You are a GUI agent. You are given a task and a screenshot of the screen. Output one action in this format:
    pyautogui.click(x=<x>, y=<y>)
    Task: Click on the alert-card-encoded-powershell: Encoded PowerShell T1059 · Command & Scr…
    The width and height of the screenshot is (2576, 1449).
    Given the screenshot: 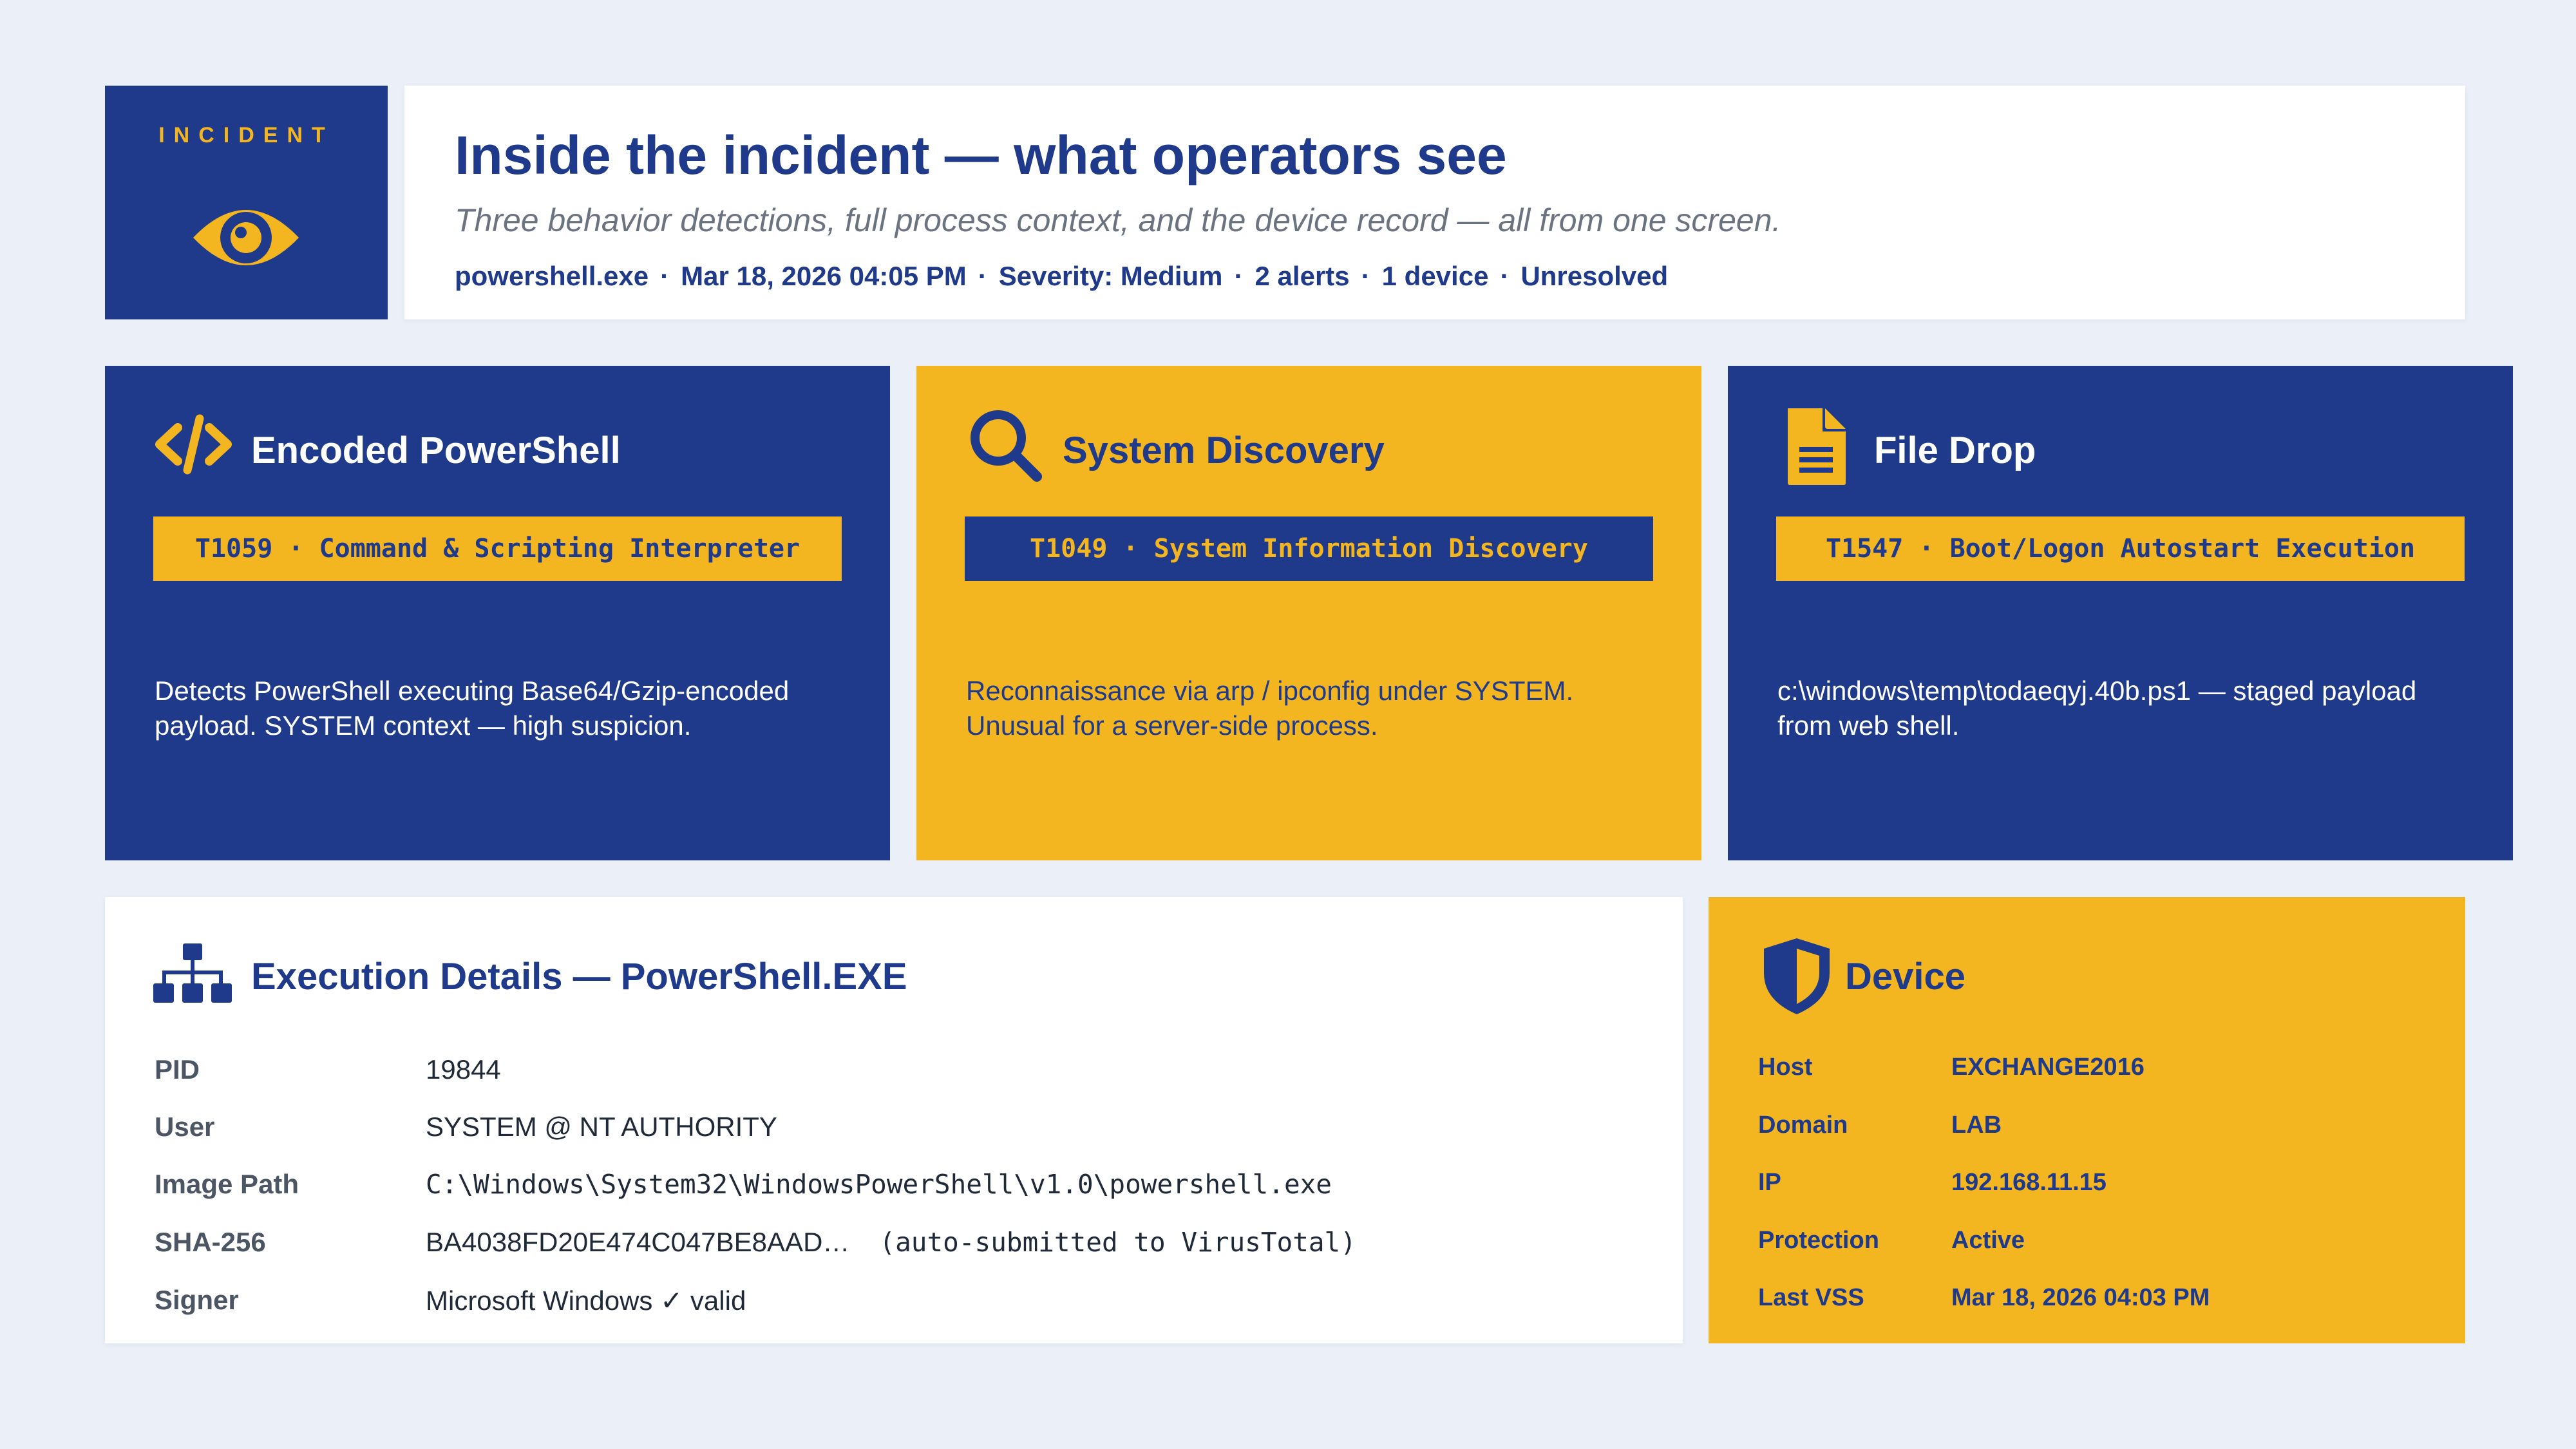 What is the action you would take?
    pyautogui.click(x=497, y=613)
    